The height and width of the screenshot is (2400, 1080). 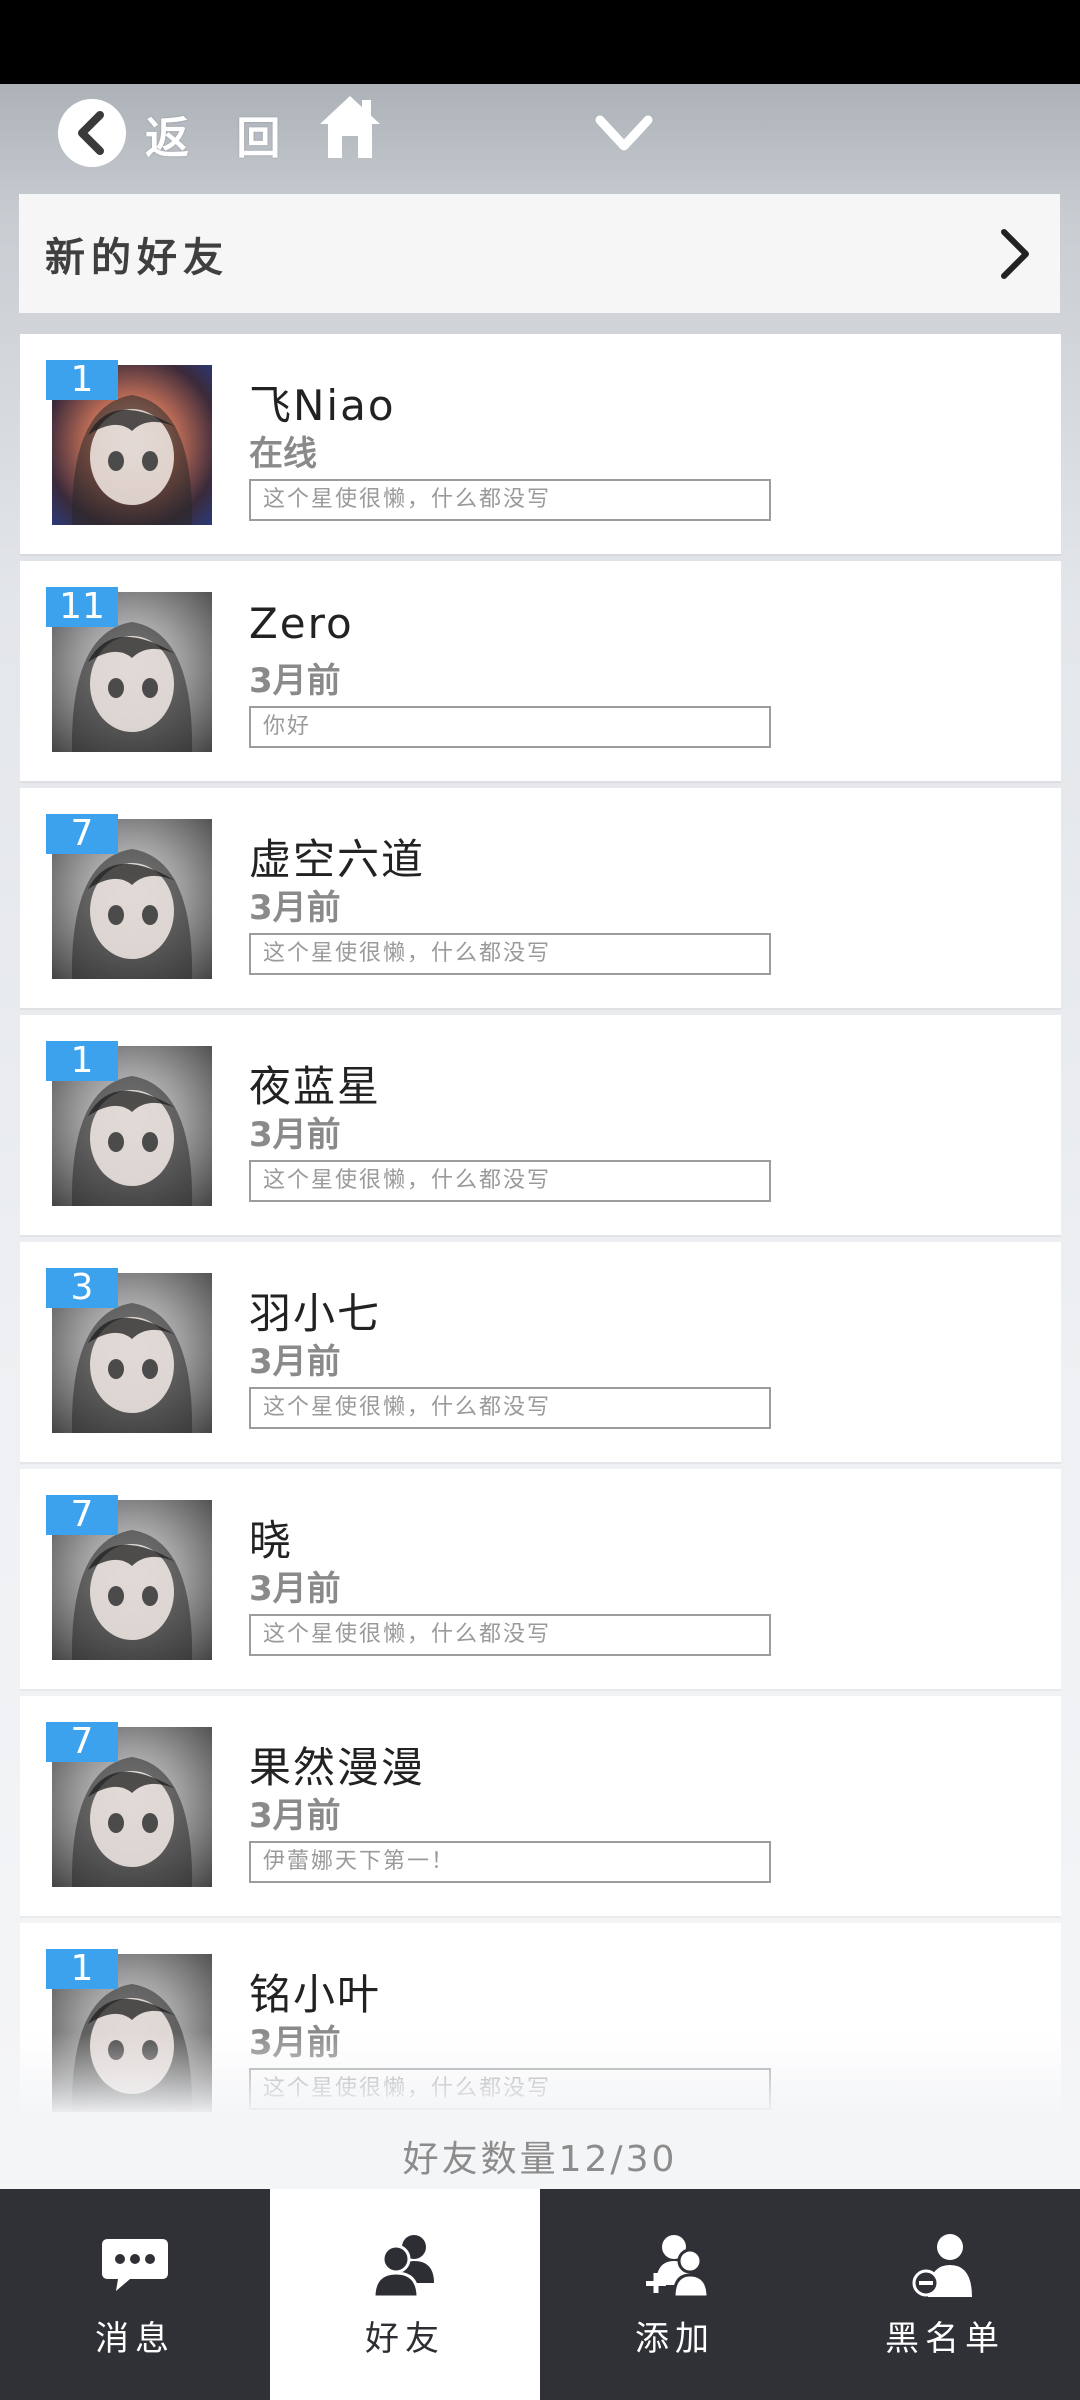 I want to click on friend-card: 1 夜蓝星 3月前这个星使很懒，什么都没写, so click(x=540, y=1125).